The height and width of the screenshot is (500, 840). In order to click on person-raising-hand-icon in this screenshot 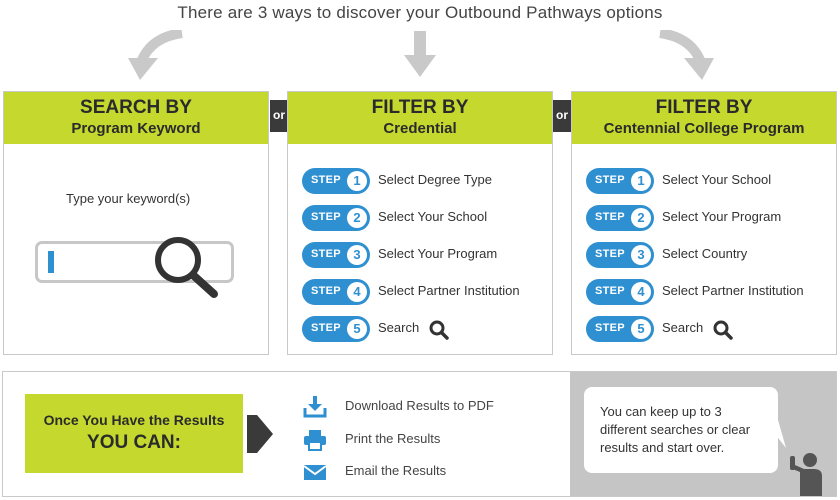, I will do `click(806, 474)`.